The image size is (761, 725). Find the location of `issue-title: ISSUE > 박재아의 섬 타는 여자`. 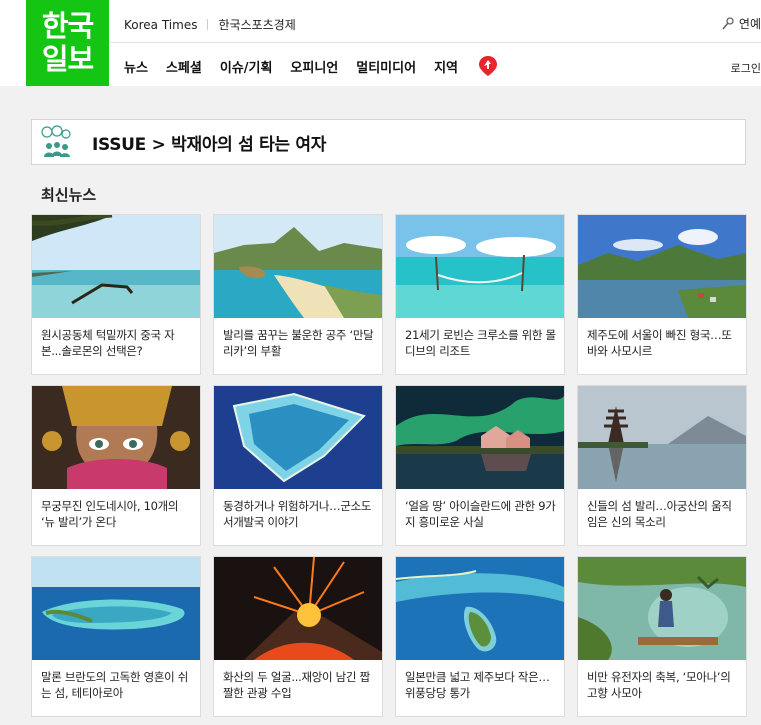

issue-title: ISSUE > 박재아의 섬 타는 여자 is located at coordinates (209, 142).